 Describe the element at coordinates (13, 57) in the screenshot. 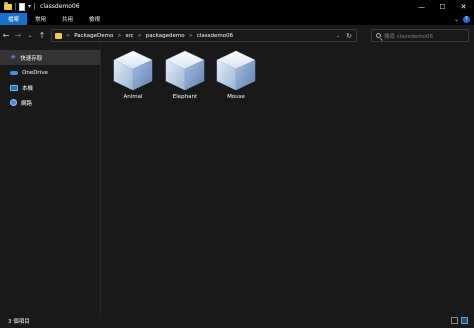

I see `star-icon: ★` at that location.